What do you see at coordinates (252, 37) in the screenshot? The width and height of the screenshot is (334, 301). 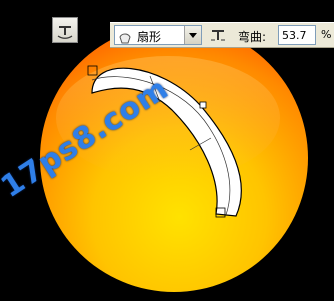 I see `bend-label: 弯曲:` at bounding box center [252, 37].